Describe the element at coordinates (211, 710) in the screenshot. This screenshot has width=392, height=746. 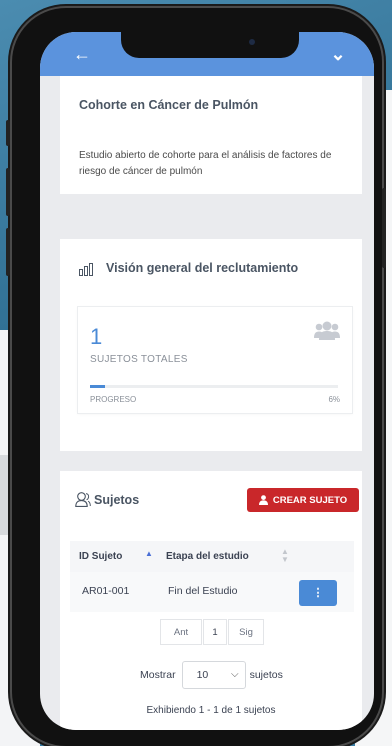
I see `showing-summary: Exhibiendo 1 - 1 de 1 sujetos` at that location.